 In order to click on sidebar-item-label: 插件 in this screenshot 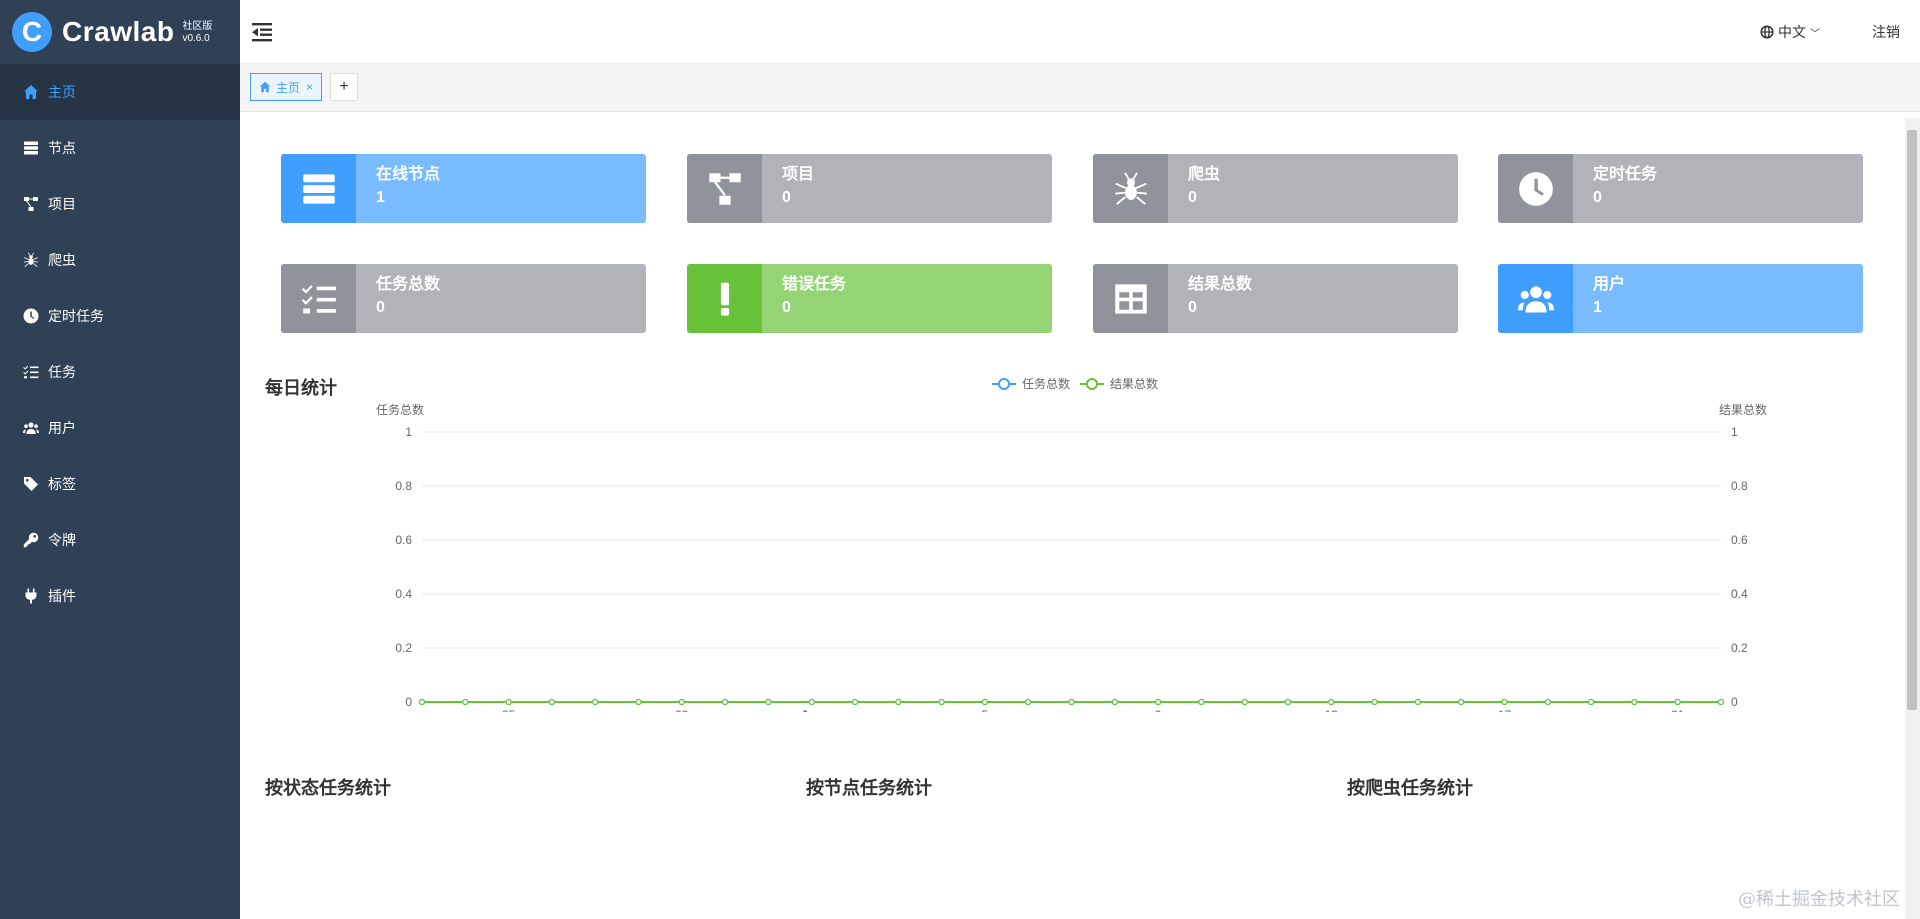, I will do `click(62, 596)`.